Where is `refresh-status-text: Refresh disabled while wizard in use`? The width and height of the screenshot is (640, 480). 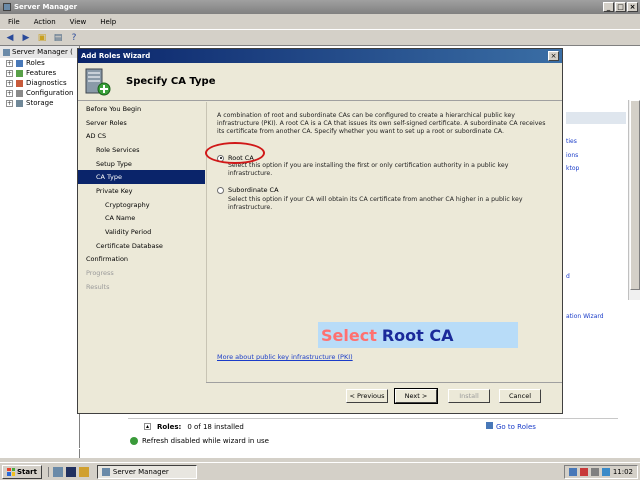 refresh-status-text: Refresh disabled while wizard in use is located at coordinates (205, 441).